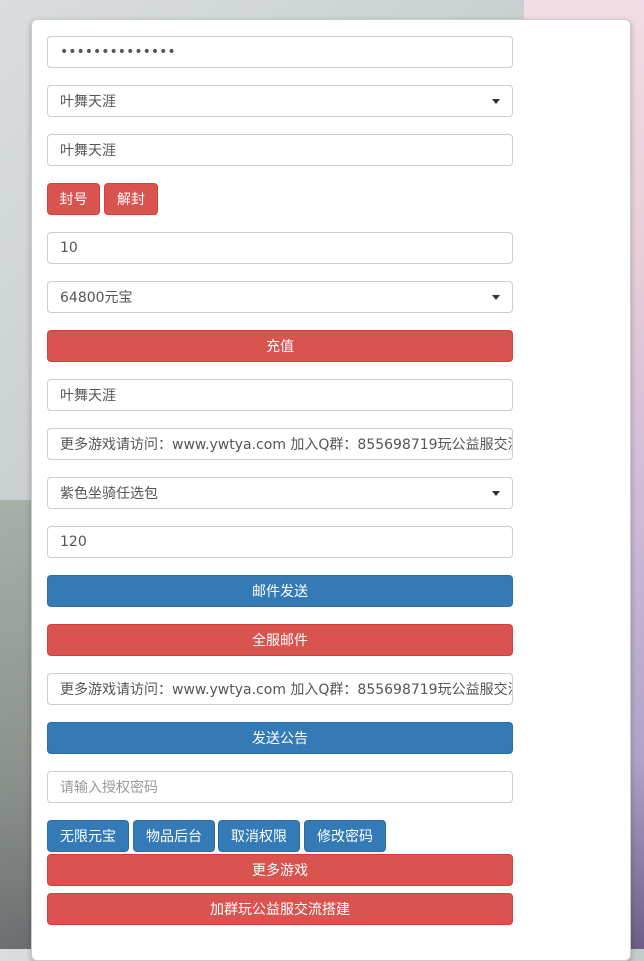 The width and height of the screenshot is (644, 961). Describe the element at coordinates (88, 836) in the screenshot. I see `unlimited-yuanbao-button: 无限元宝` at that location.